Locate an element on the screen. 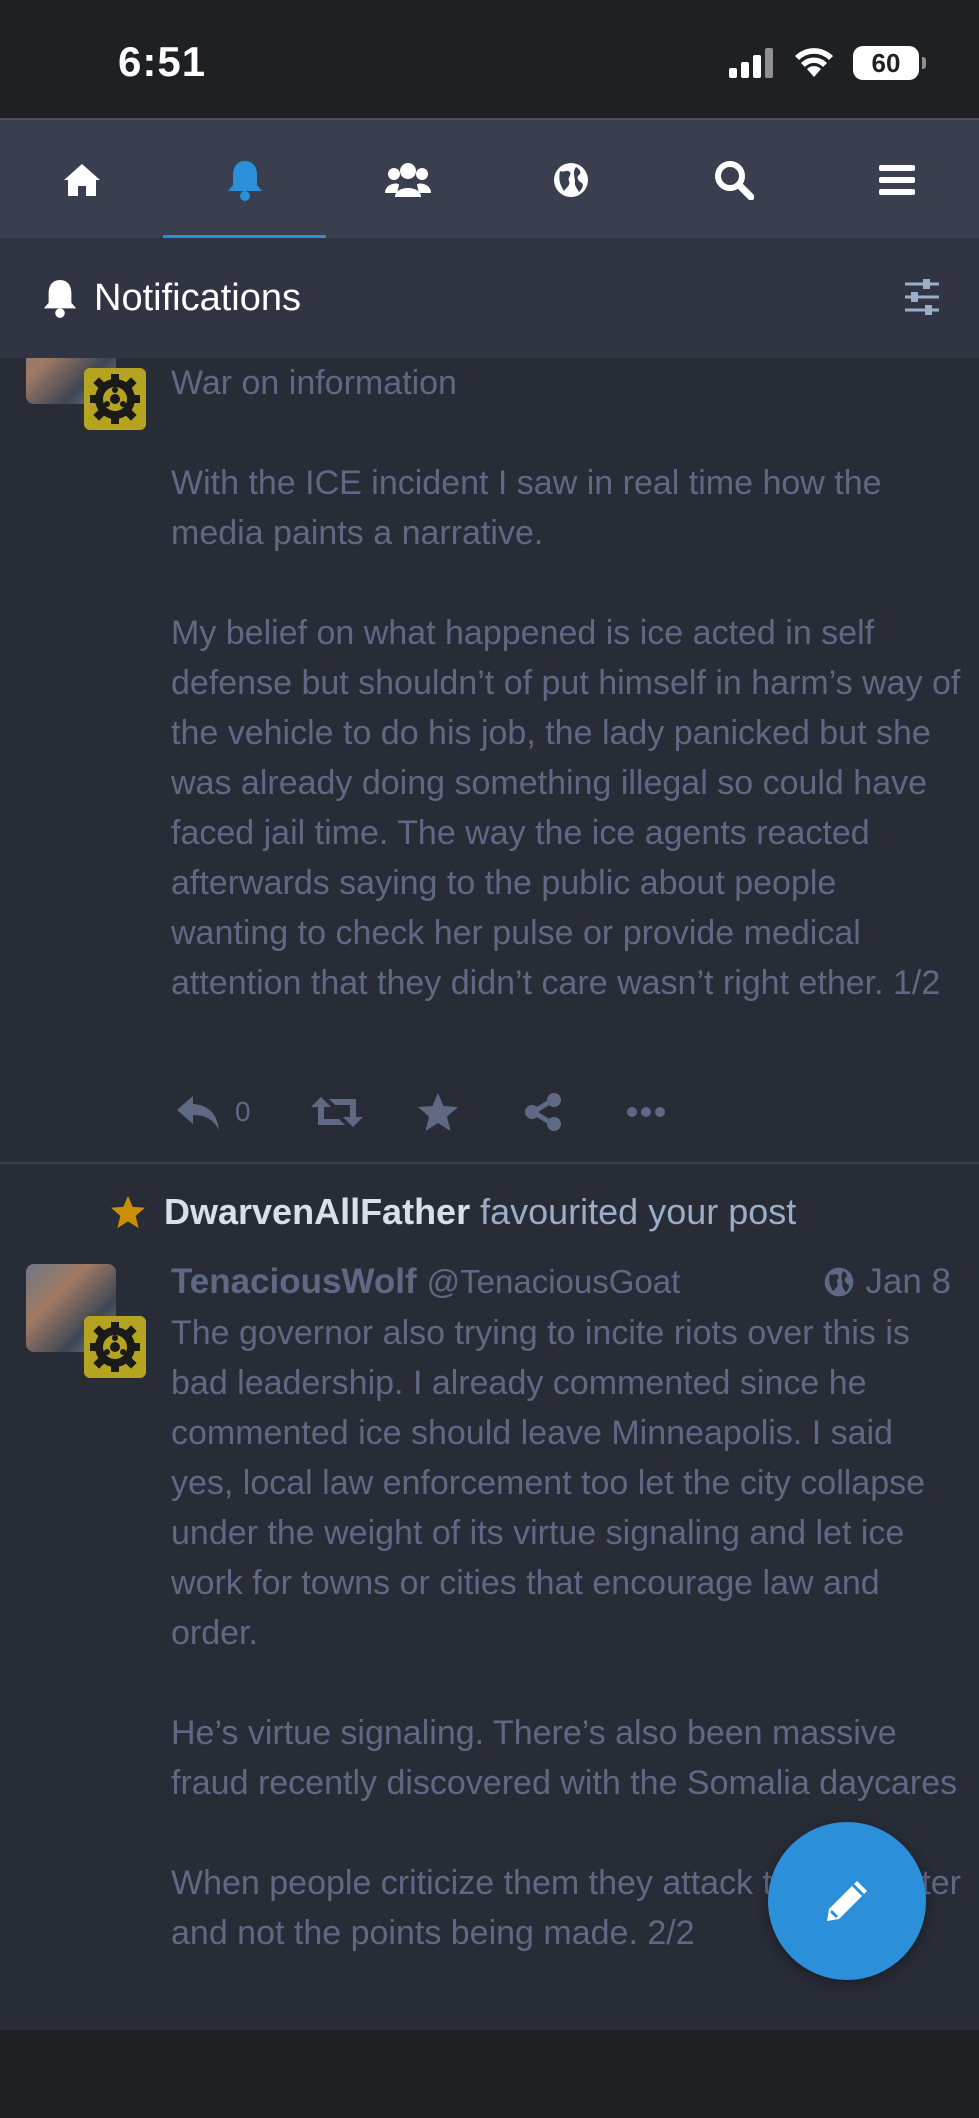 Image resolution: width=979 pixels, height=2118 pixels. tab-notifications is located at coordinates (245, 180).